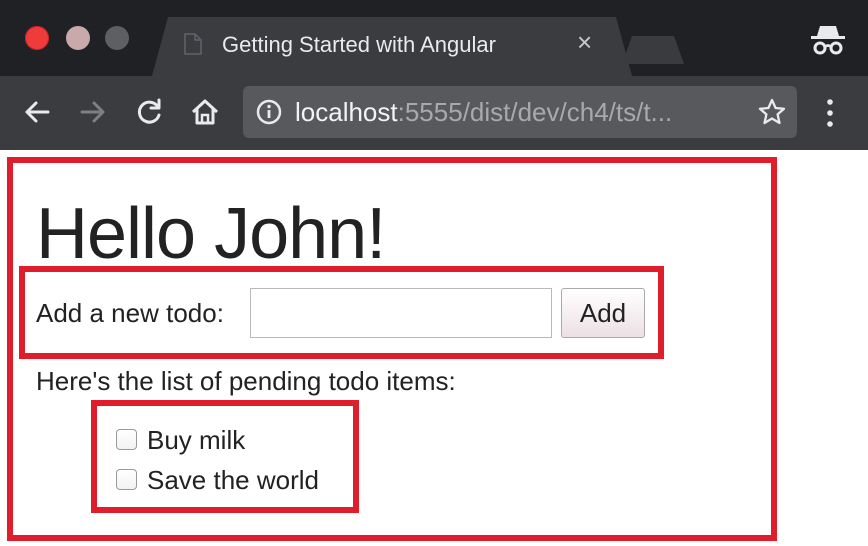 The width and height of the screenshot is (868, 546). I want to click on forward-arrow-icon, so click(93, 112).